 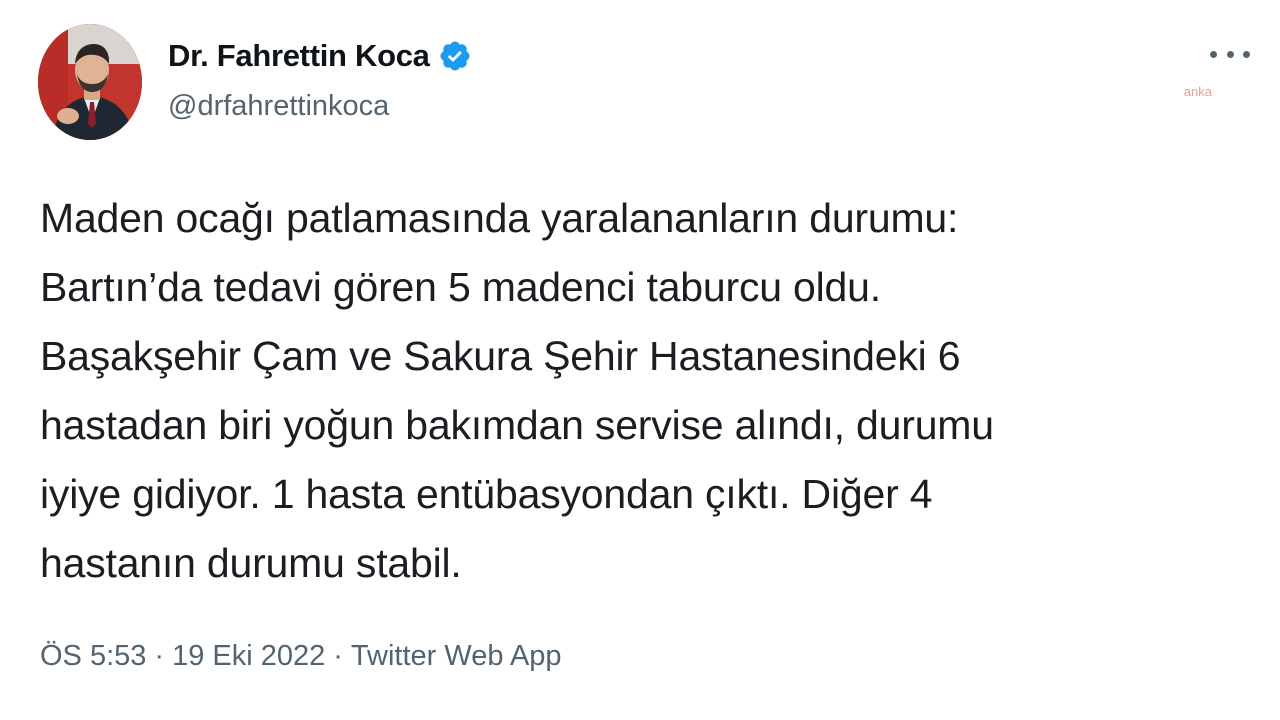 What do you see at coordinates (455, 56) in the screenshot?
I see `verified-badge-icon` at bounding box center [455, 56].